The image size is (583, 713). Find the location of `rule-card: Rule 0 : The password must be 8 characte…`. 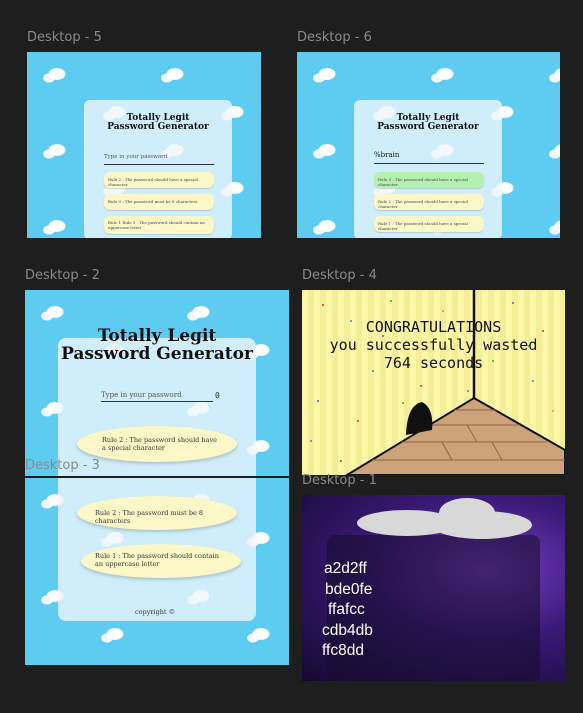

rule-card: Rule 0 : The password must be 8 characte… is located at coordinates (159, 202).